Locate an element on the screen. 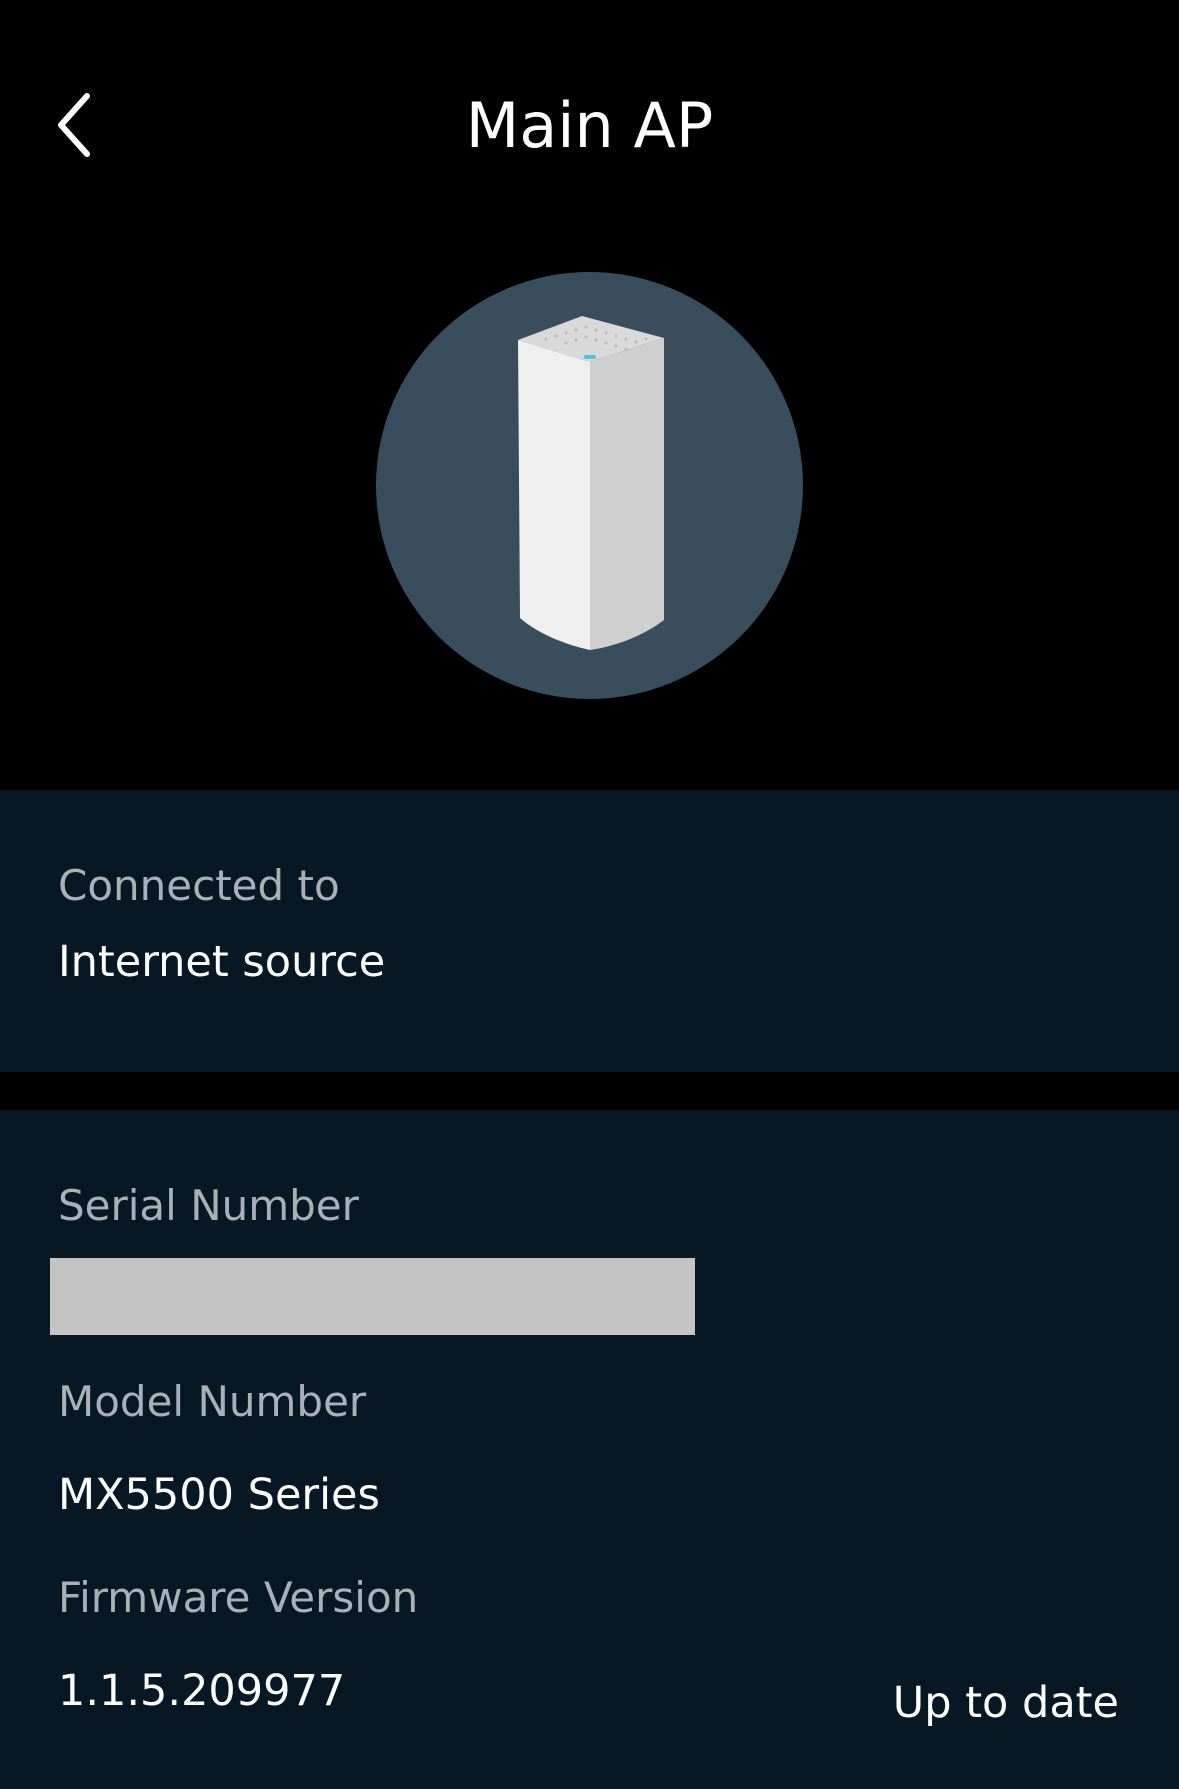 The width and height of the screenshot is (1179, 1789). firmware-version-value: 1.1.5.209977 is located at coordinates (202, 1691).